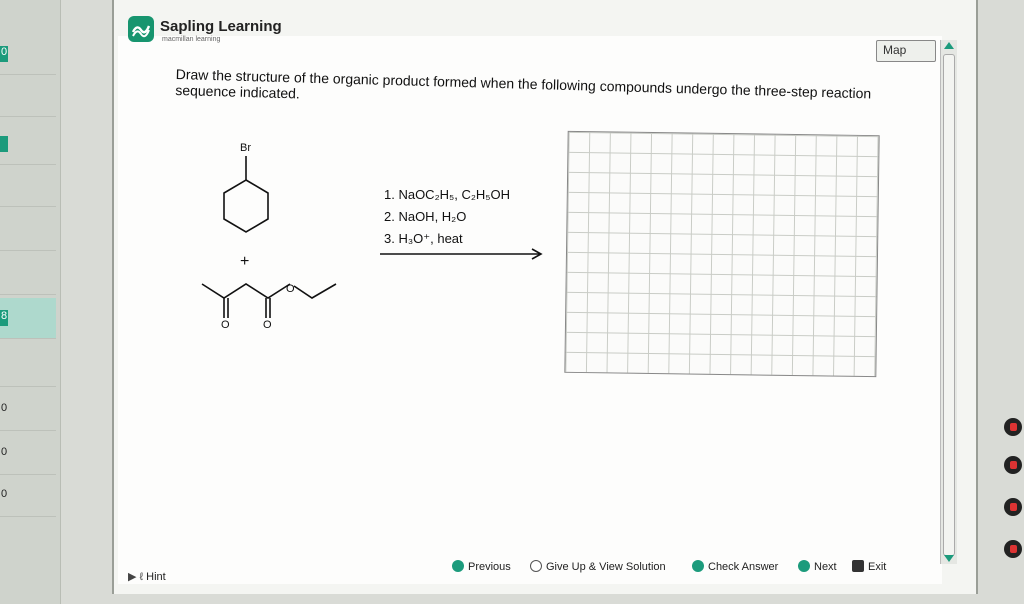 The image size is (1024, 604). What do you see at coordinates (949, 305) in the screenshot?
I see `scroll-thumb` at bounding box center [949, 305].